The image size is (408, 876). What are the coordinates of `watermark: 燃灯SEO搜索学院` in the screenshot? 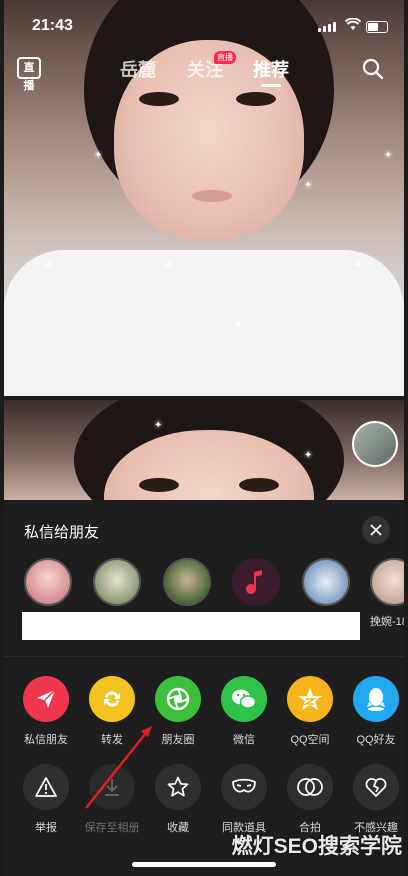 It's located at (316, 846).